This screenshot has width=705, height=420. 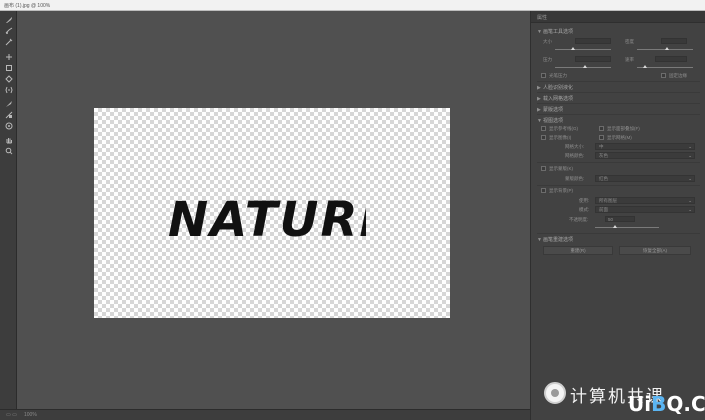 What do you see at coordinates (666, 404) in the screenshot?
I see `uibq-logo: UiBQ.CoM` at bounding box center [666, 404].